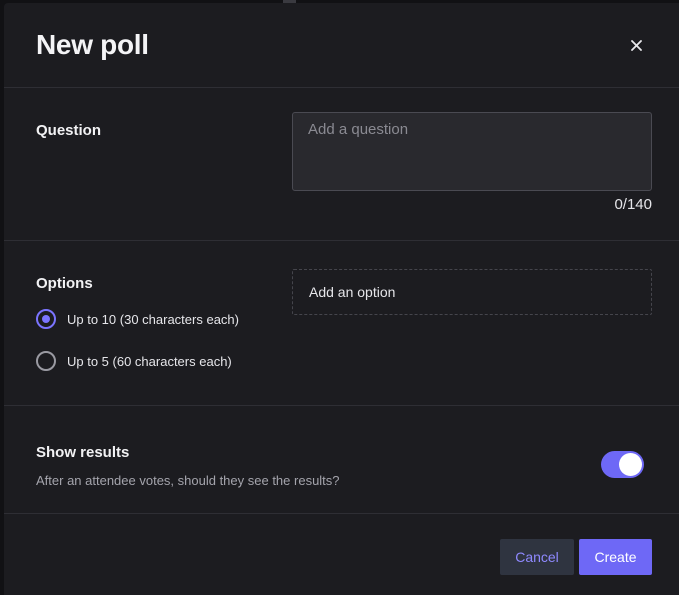 The width and height of the screenshot is (679, 595). I want to click on radio-label: Up to 10 (30 characters each), so click(153, 319).